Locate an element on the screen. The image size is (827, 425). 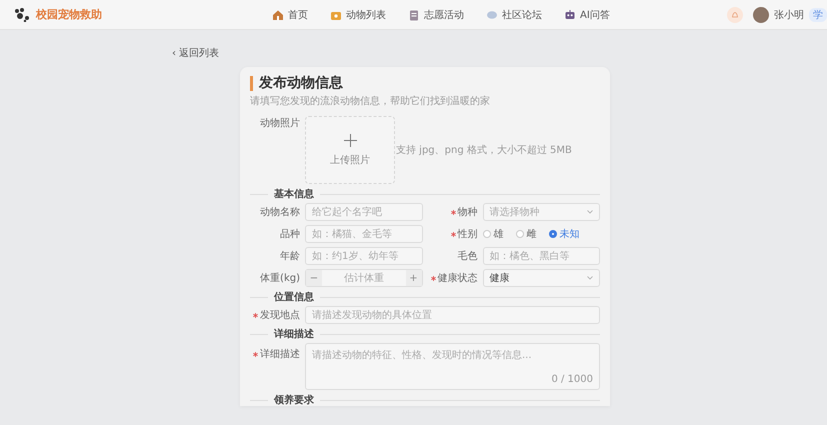
field-label: 动物名称 is located at coordinates (280, 212).